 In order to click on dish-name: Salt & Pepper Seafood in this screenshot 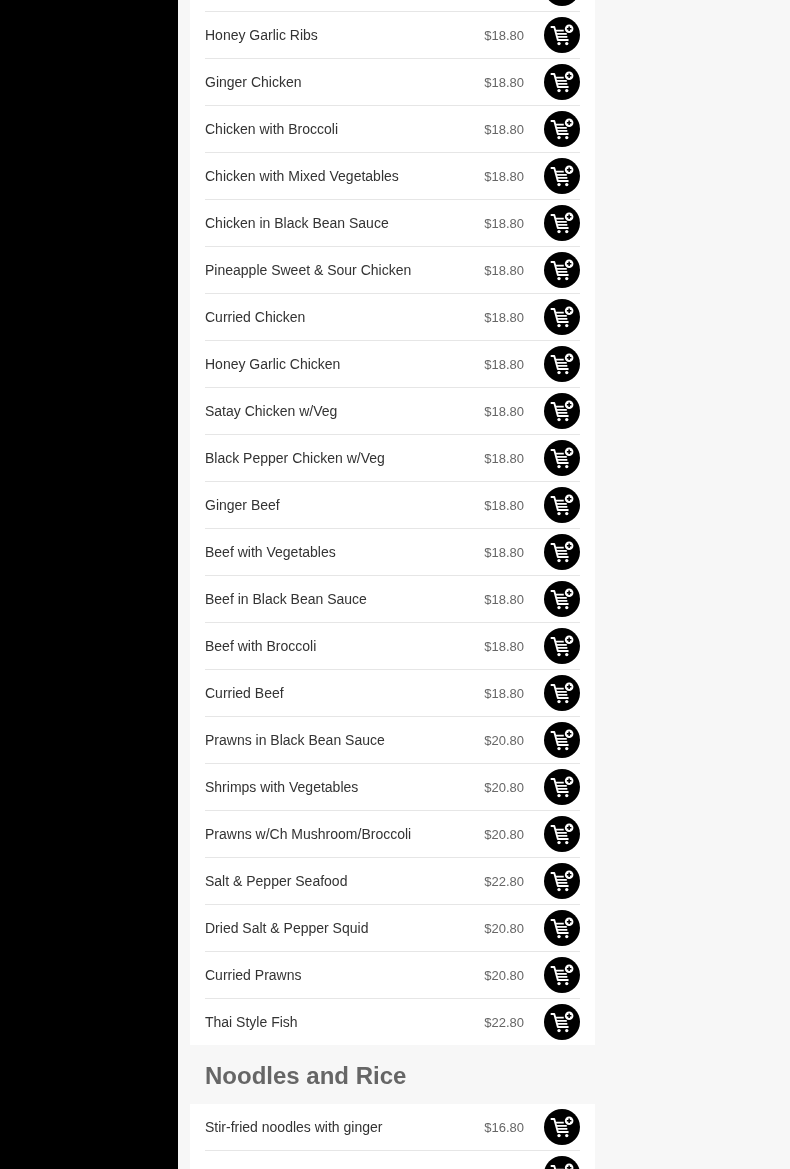, I will do `click(277, 881)`.